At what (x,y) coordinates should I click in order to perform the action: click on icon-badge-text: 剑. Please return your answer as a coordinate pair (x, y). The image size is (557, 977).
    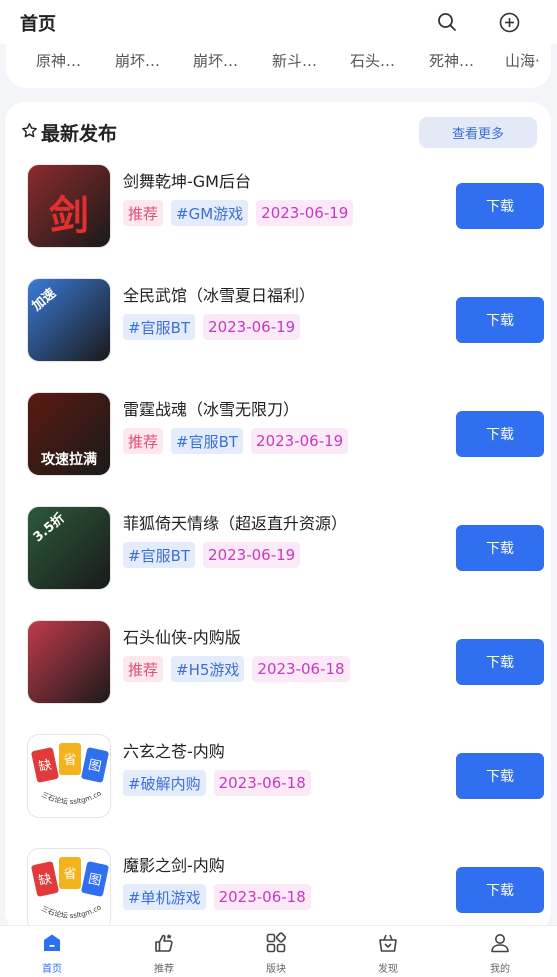
    Looking at the image, I should click on (69, 216).